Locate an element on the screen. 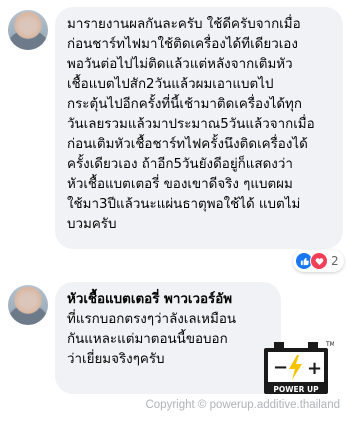 The width and height of the screenshot is (350, 423). comment-text-line: บวมครับ is located at coordinates (92, 224).